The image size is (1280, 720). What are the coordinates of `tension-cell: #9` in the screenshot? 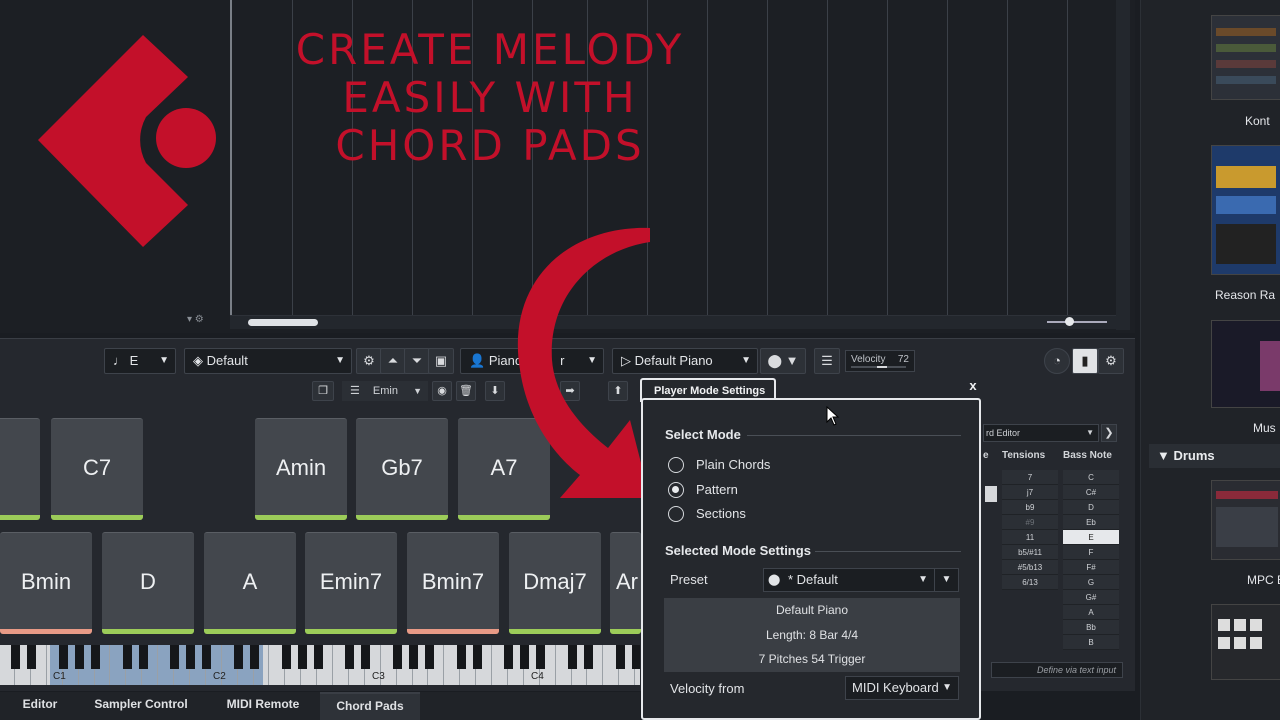 It's located at (1030, 522).